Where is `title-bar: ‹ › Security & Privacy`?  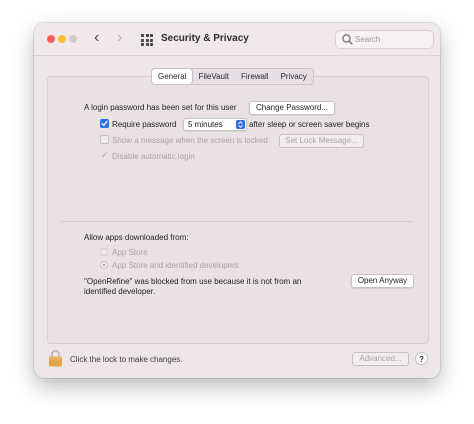
title-bar: ‹ › Security & Privacy is located at coordinates (237, 39).